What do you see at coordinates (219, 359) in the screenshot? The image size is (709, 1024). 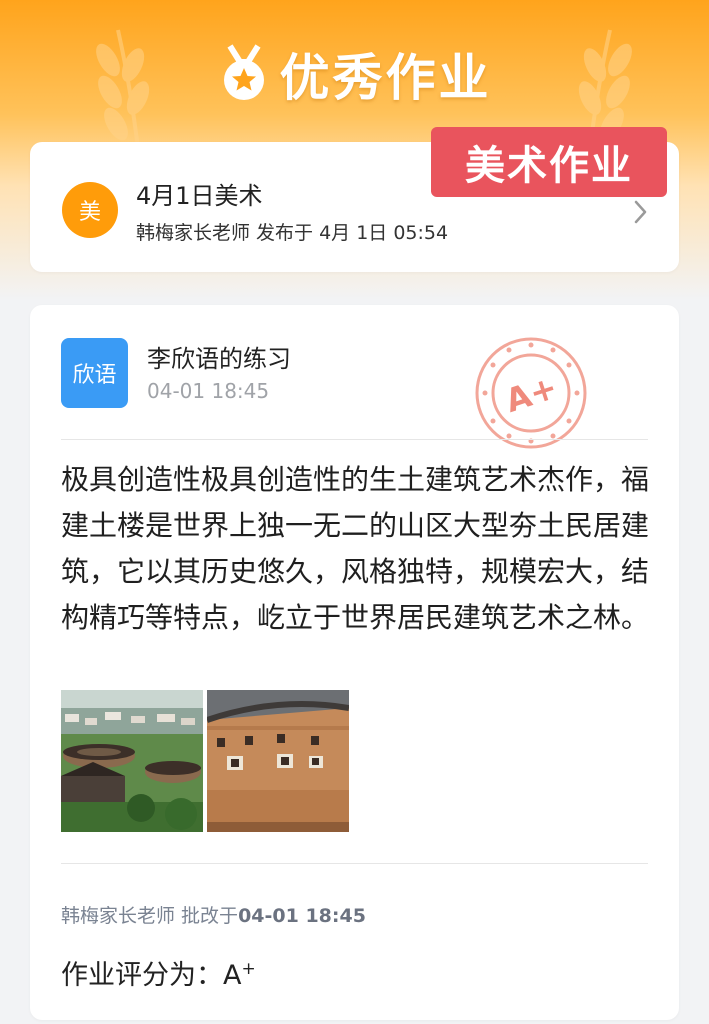 I see `student-exercise-title: 李欣语的练习` at bounding box center [219, 359].